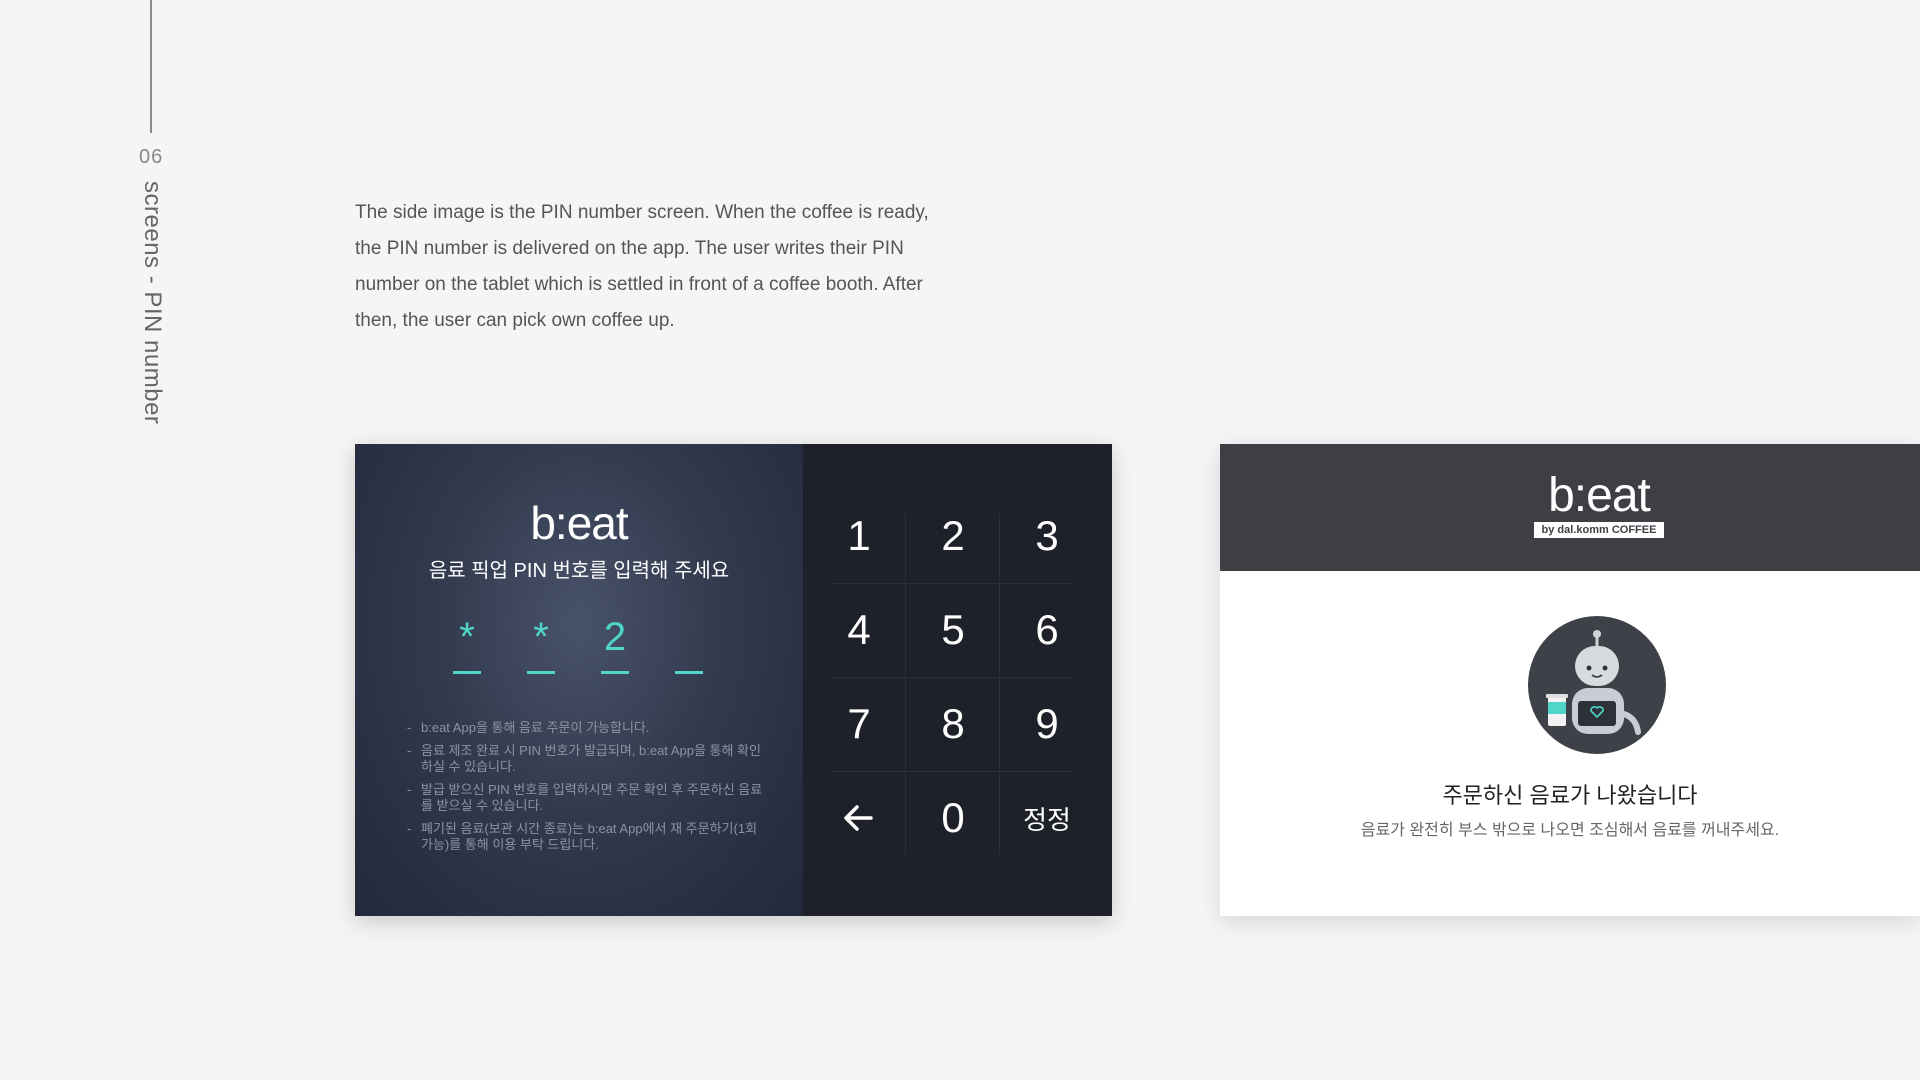  I want to click on note-item: b:eat App을 통해 음료 주문이 가능합니다., so click(587, 728).